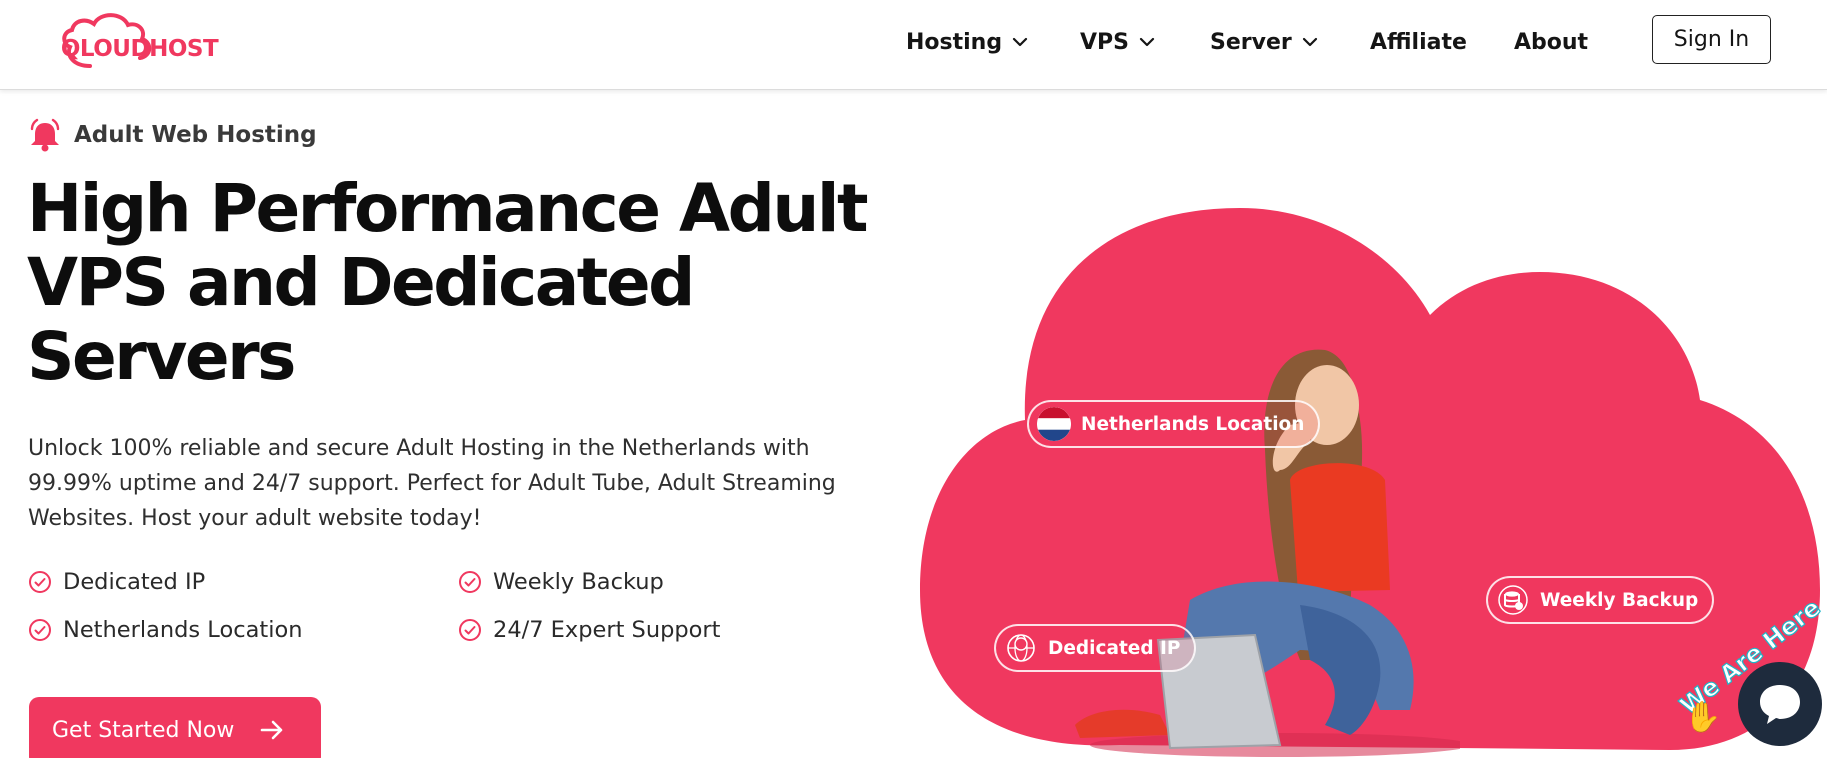 This screenshot has height=758, width=1827. I want to click on nav-hosting: Hosting, so click(967, 42).